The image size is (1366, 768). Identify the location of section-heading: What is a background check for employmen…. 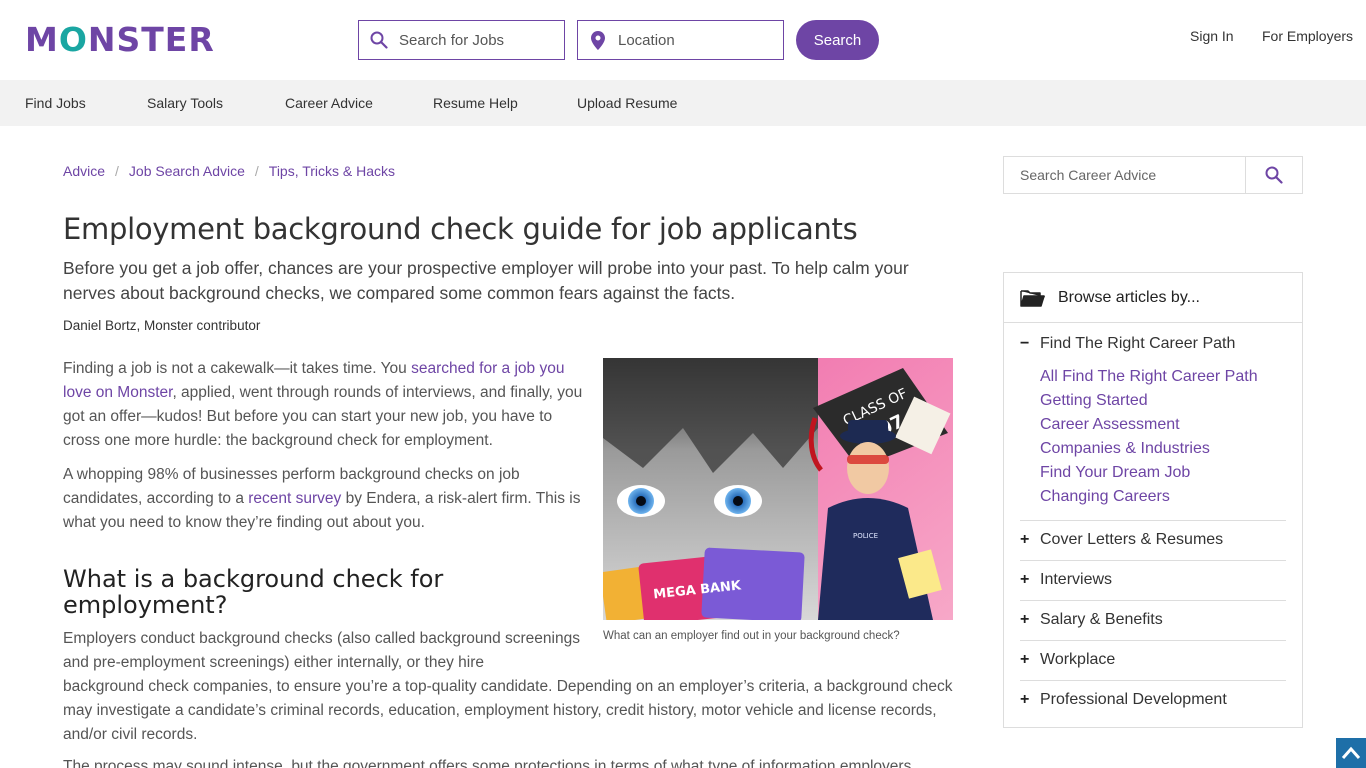
(253, 592).